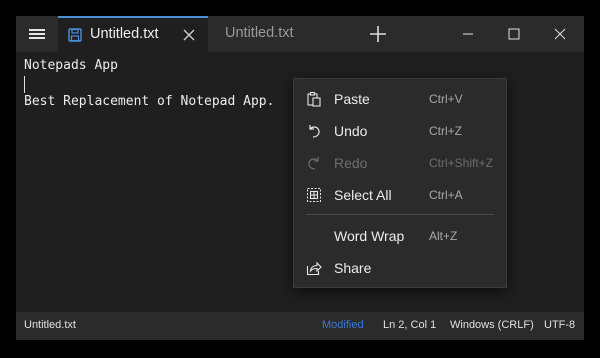 This screenshot has width=600, height=358. What do you see at coordinates (378, 34) in the screenshot?
I see `plus-icon` at bounding box center [378, 34].